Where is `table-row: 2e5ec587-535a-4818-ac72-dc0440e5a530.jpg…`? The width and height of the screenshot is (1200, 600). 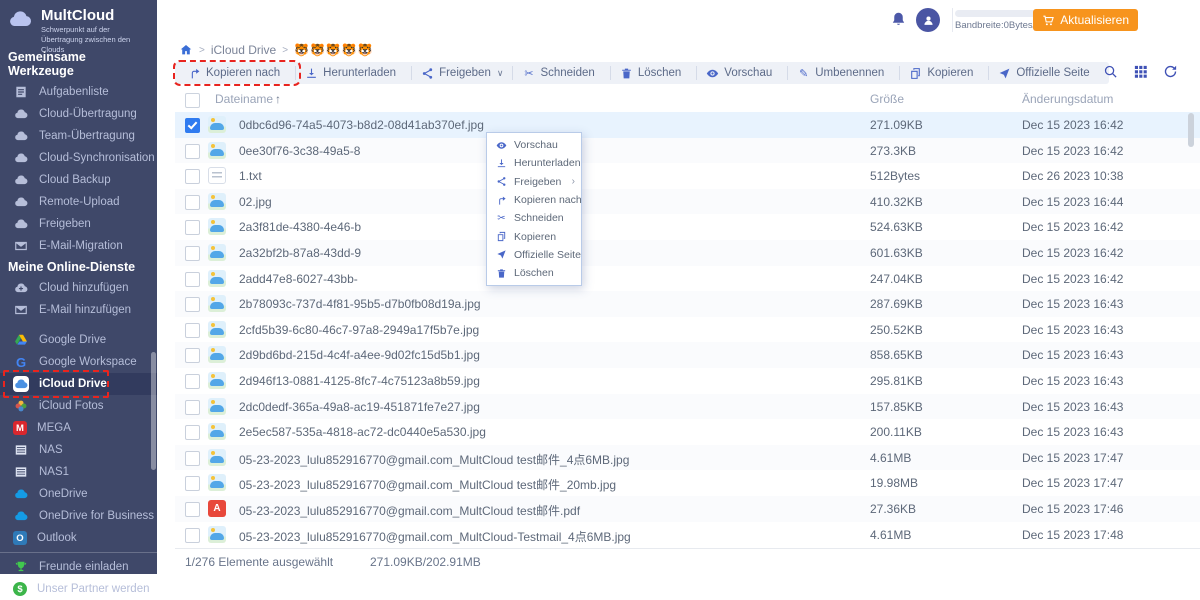
table-row: 2e5ec587-535a-4818-ac72-dc0440e5a530.jpg… is located at coordinates (687, 432).